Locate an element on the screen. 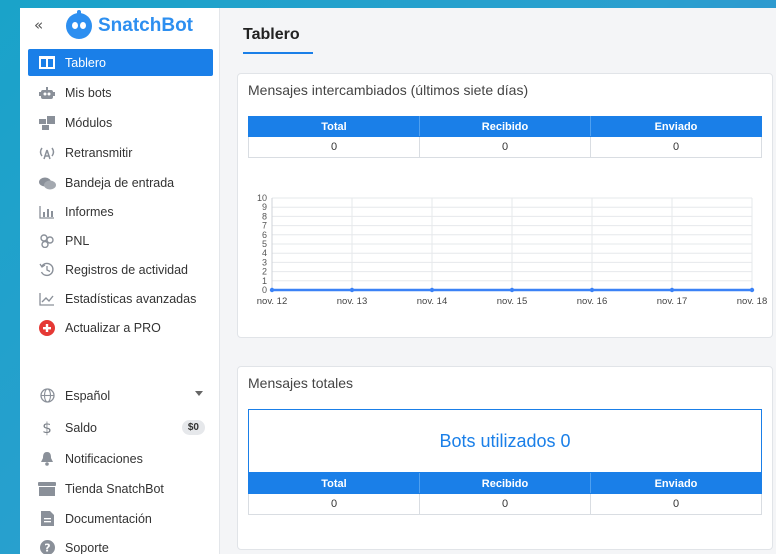 This screenshot has width=776, height=554. brand-name: SnatchBot is located at coordinates (145, 26).